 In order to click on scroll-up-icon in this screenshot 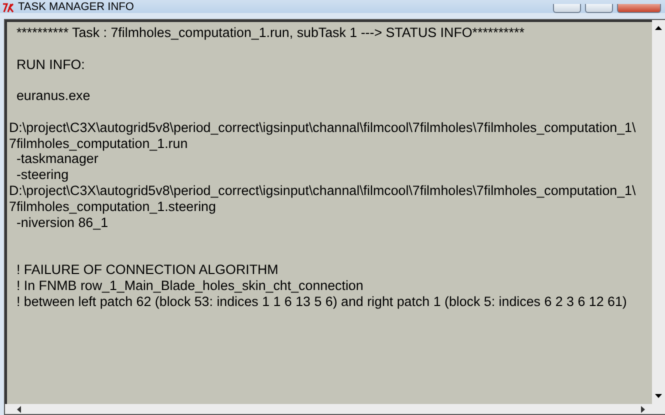, I will do `click(658, 28)`.